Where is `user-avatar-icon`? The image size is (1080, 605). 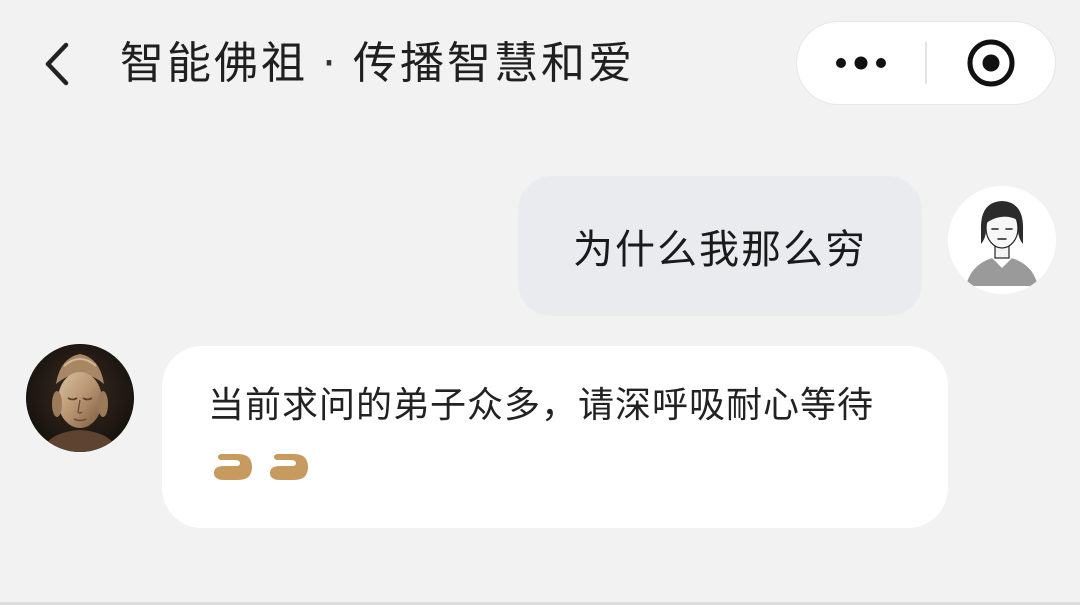 user-avatar-icon is located at coordinates (1002, 240).